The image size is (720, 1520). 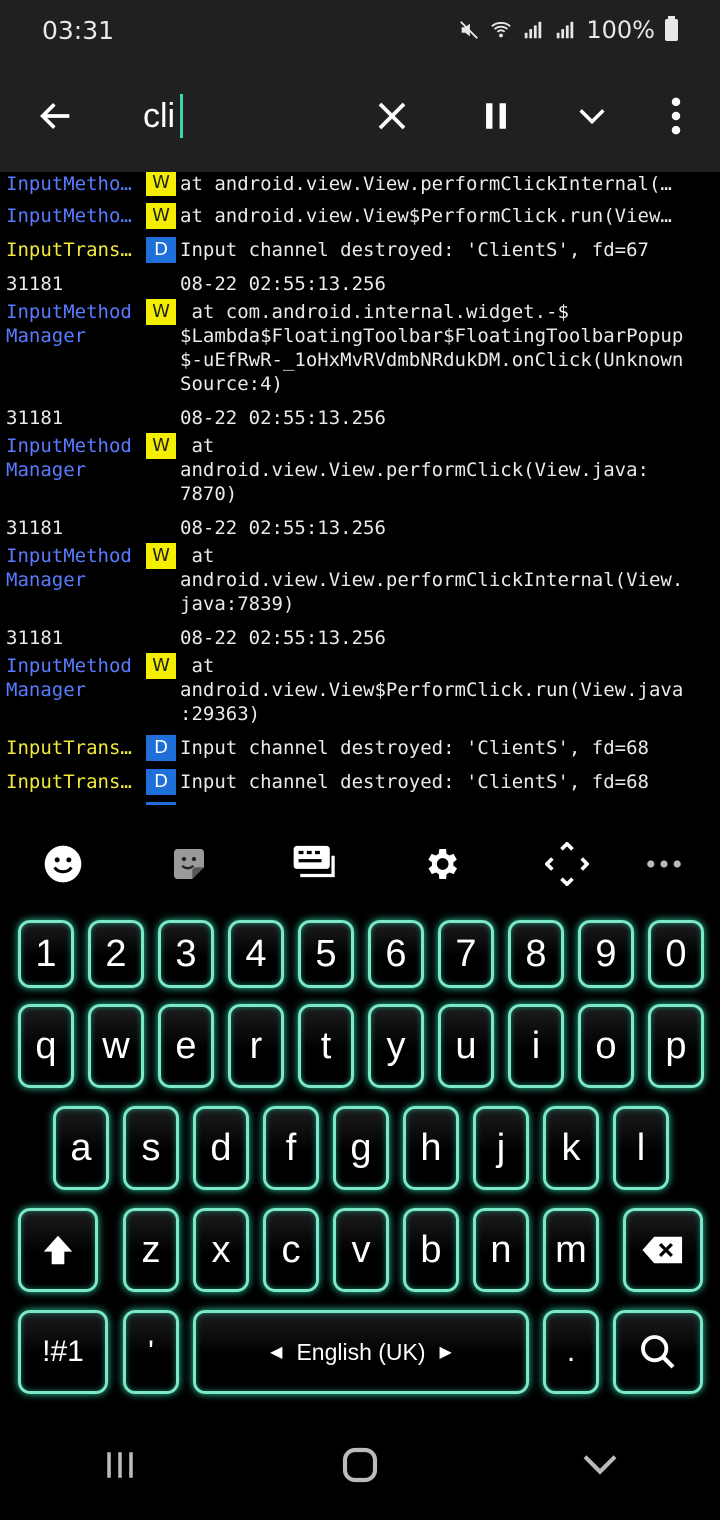 I want to click on navigation-bar, so click(x=360, y=1465).